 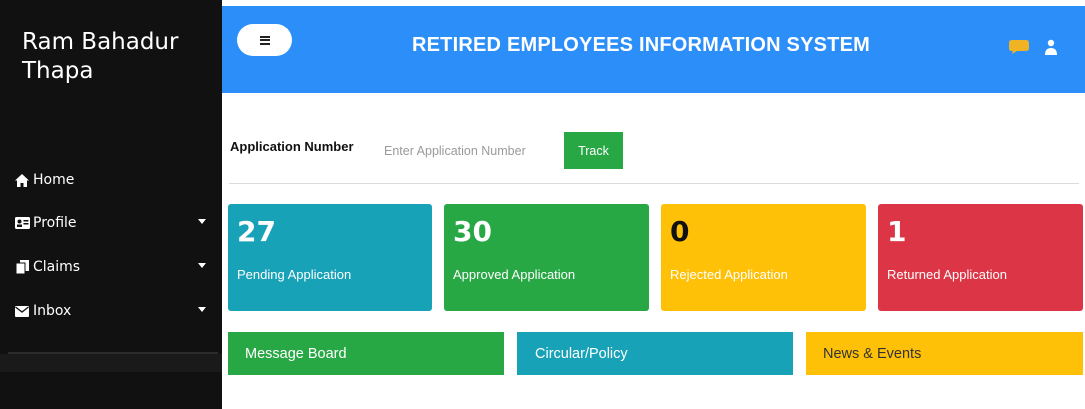 What do you see at coordinates (330, 257) in the screenshot?
I see `pending-application-card: 27 Pending Application` at bounding box center [330, 257].